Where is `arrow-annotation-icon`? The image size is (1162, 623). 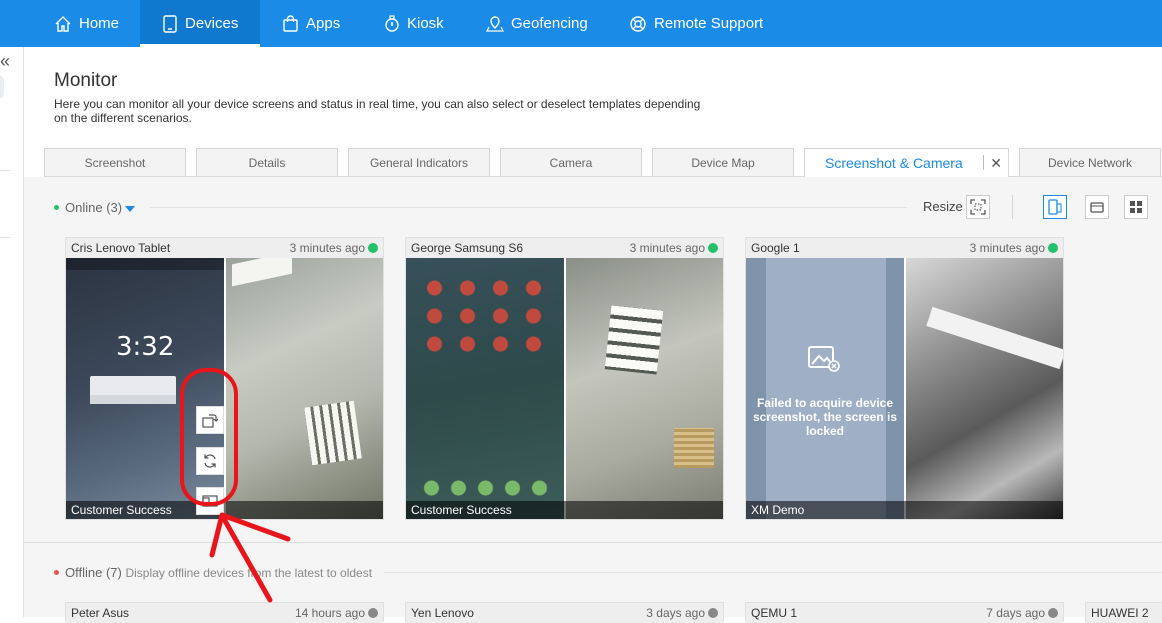 arrow-annotation-icon is located at coordinates (250, 557).